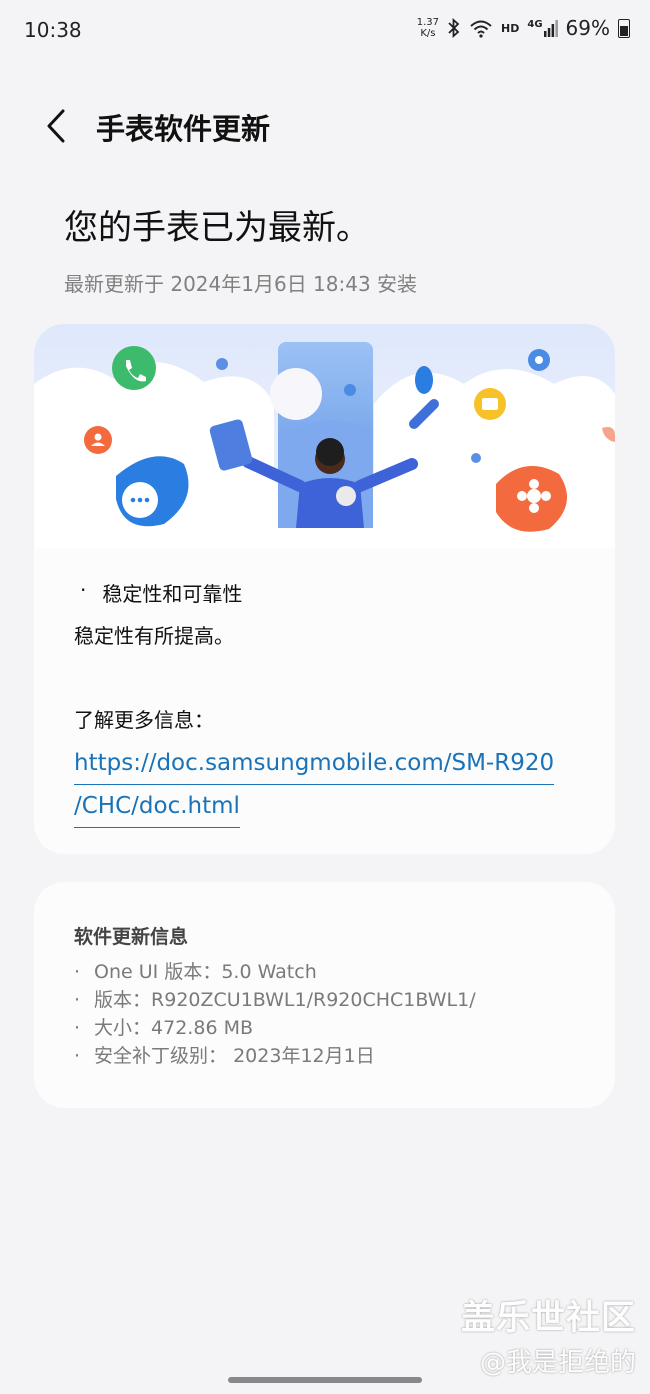  Describe the element at coordinates (535, 24) in the screenshot. I see `signal-label: 4G` at that location.